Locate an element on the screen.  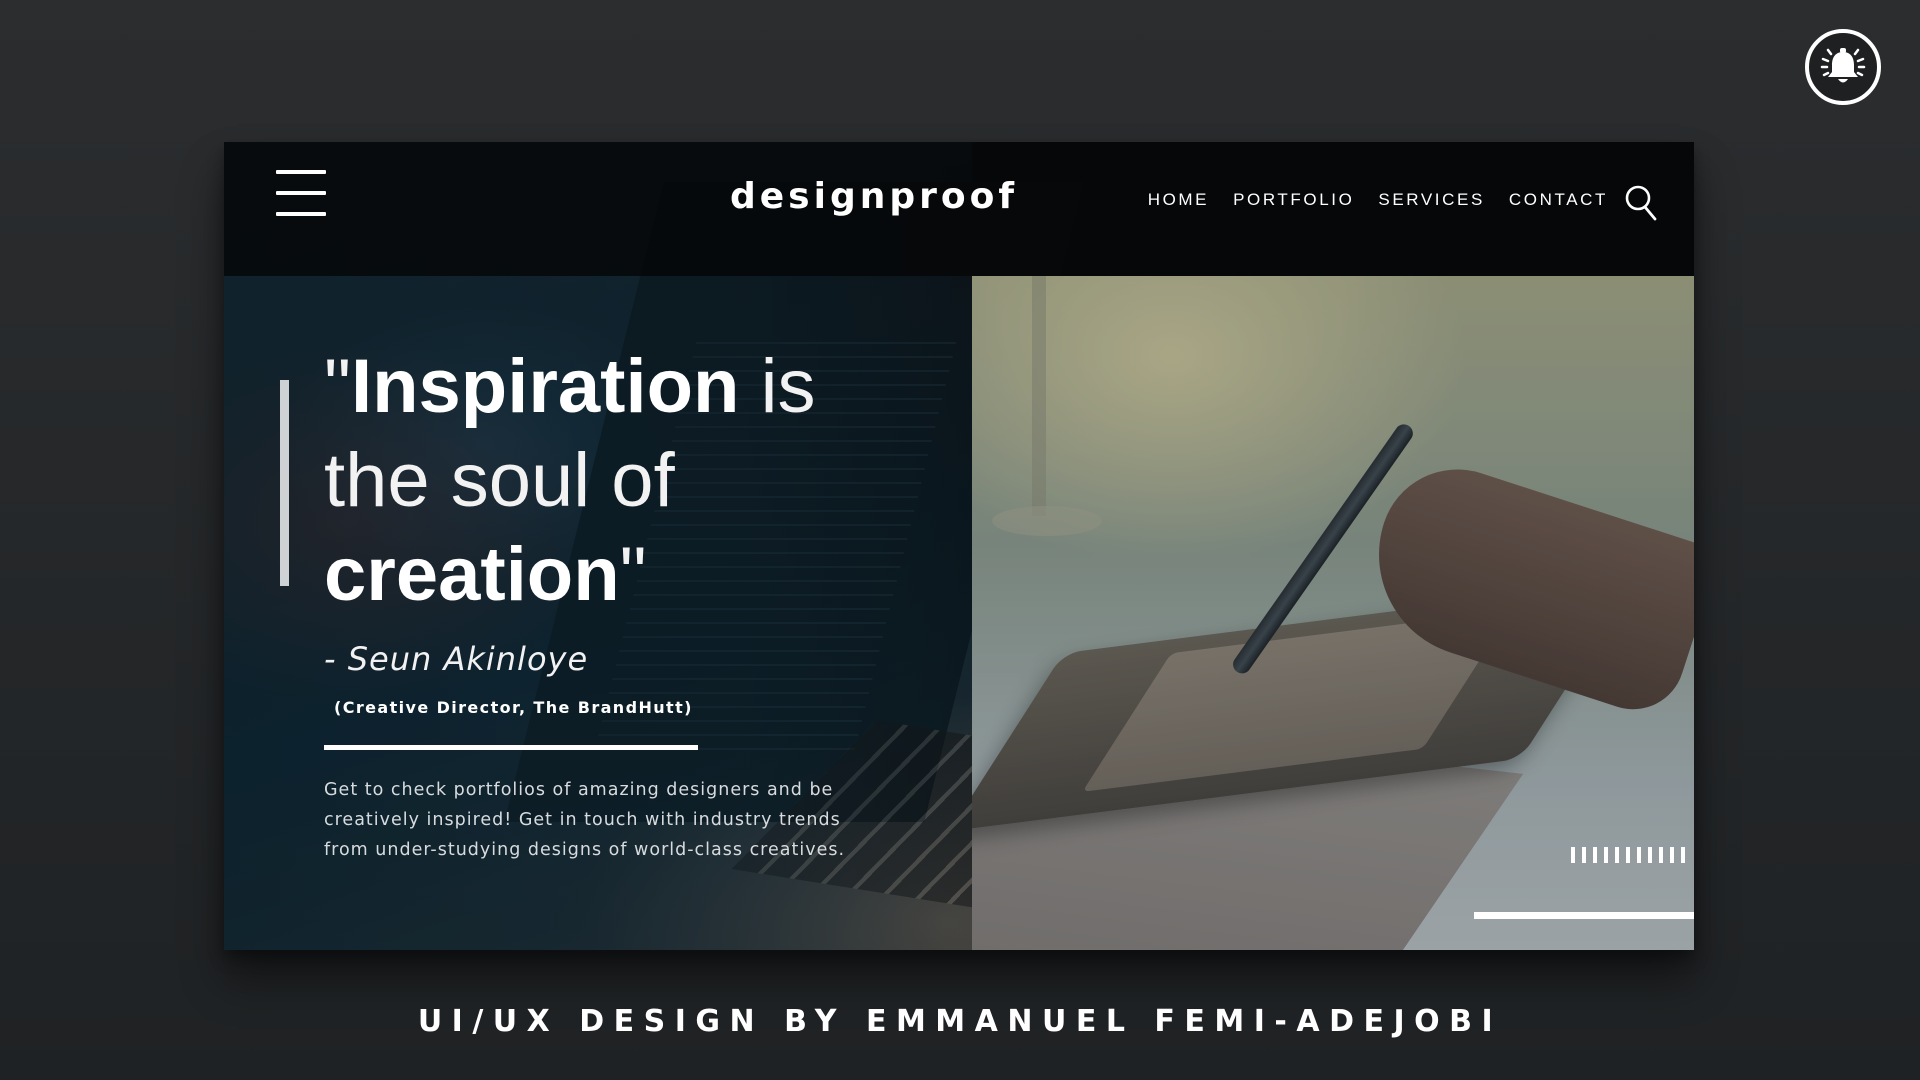
hero-headline: "Inspiration is the soul of creation" is located at coordinates (624, 481).